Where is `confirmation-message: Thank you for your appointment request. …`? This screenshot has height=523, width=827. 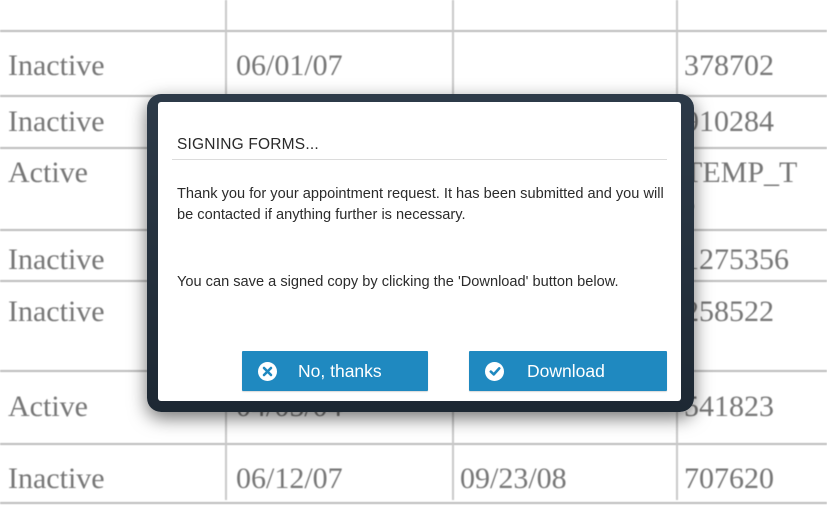
confirmation-message: Thank you for your appointment request. … is located at coordinates (420, 204).